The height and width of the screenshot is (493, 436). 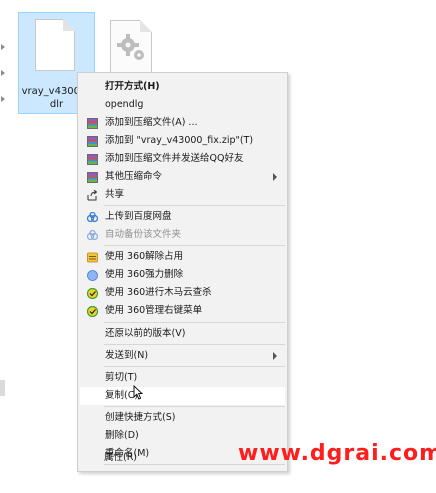 What do you see at coordinates (138, 392) in the screenshot?
I see `mouse-cursor-icon` at bounding box center [138, 392].